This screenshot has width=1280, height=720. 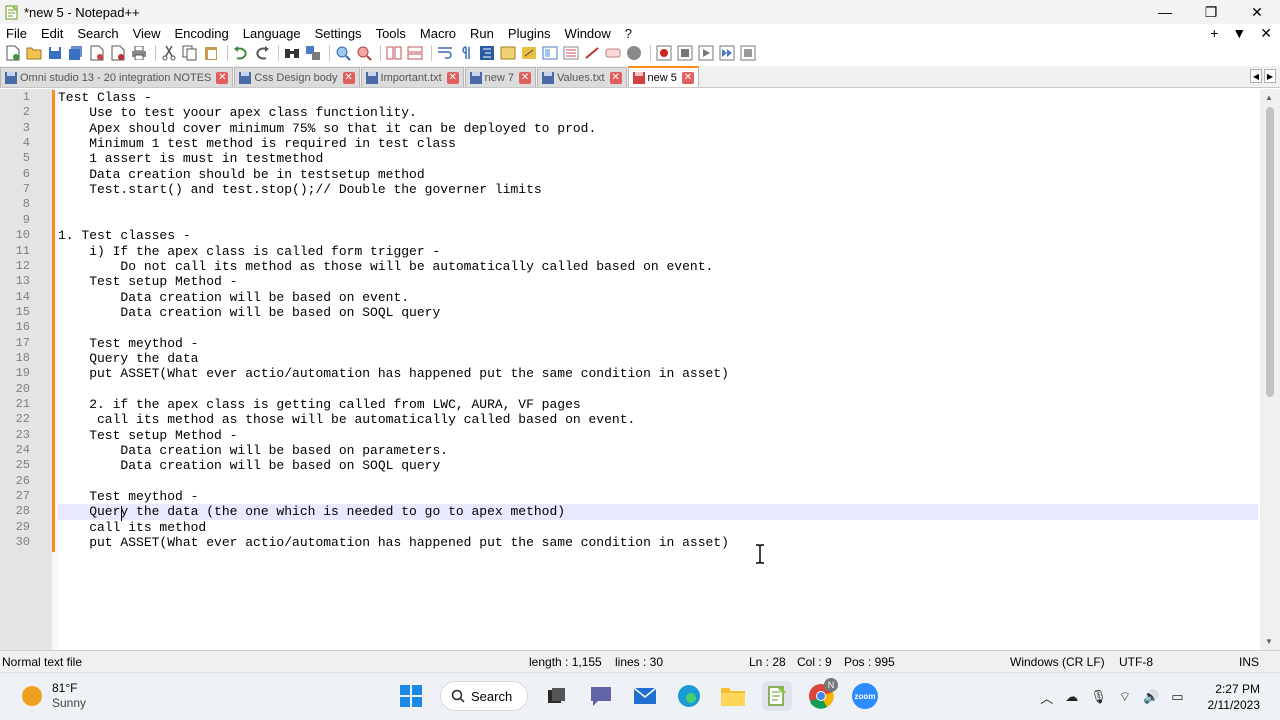 What do you see at coordinates (588, 33) in the screenshot?
I see `menu-window: Window` at bounding box center [588, 33].